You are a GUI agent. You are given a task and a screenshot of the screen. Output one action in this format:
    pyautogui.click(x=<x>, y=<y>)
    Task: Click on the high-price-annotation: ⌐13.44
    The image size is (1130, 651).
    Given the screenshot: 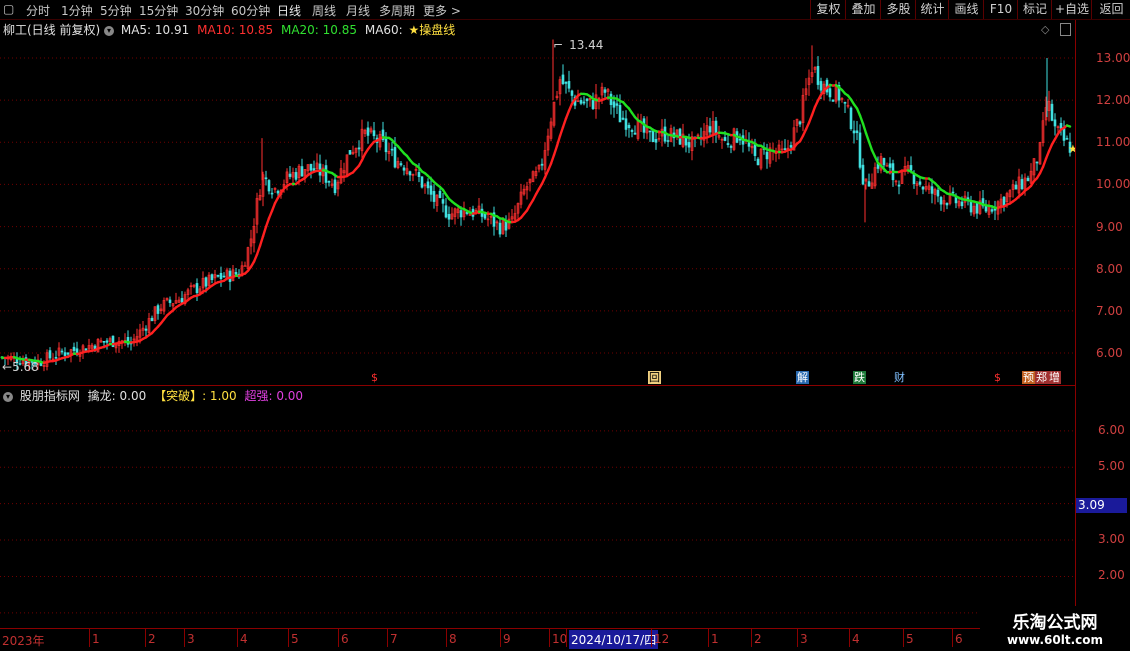 What is the action you would take?
    pyautogui.click(x=578, y=45)
    